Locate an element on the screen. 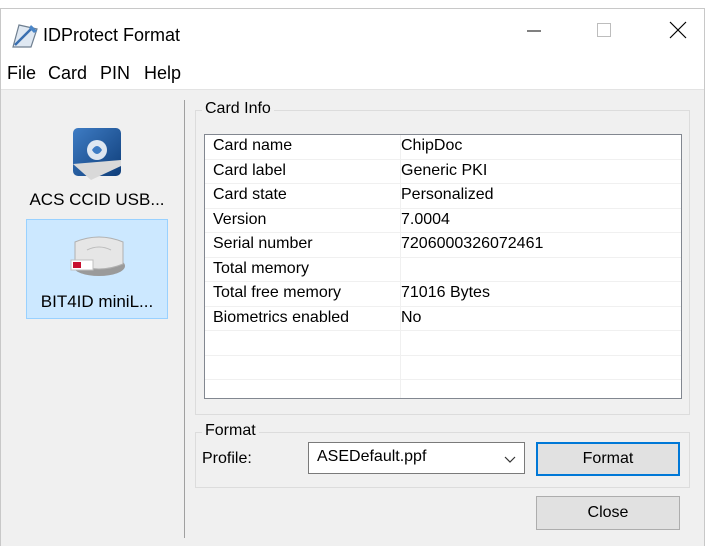  row-value: 7206000326072461 is located at coordinates (472, 243).